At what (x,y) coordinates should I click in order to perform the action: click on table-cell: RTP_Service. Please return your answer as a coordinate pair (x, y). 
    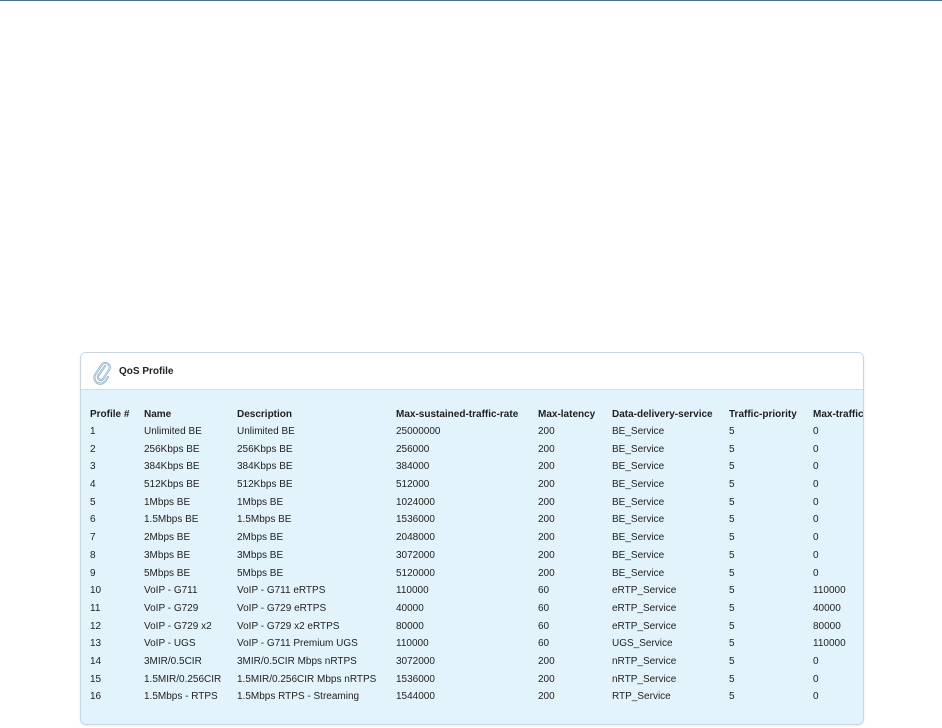
    Looking at the image, I should click on (641, 697).